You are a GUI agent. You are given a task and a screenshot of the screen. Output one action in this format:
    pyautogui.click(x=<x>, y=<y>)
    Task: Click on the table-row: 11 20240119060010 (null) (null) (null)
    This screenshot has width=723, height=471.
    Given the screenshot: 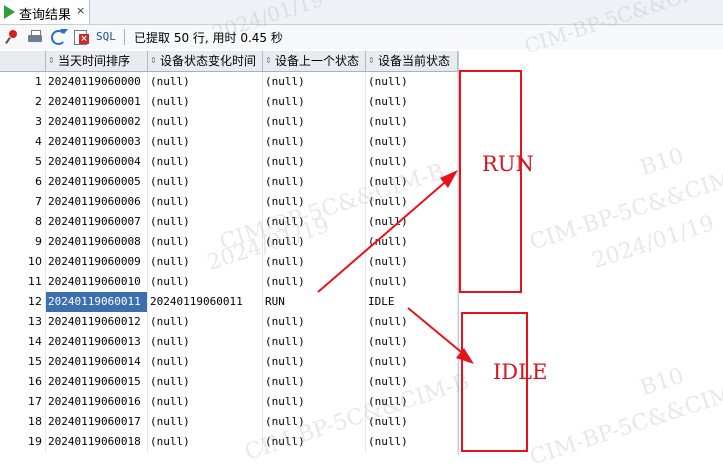 What is the action you would take?
    pyautogui.click(x=229, y=282)
    